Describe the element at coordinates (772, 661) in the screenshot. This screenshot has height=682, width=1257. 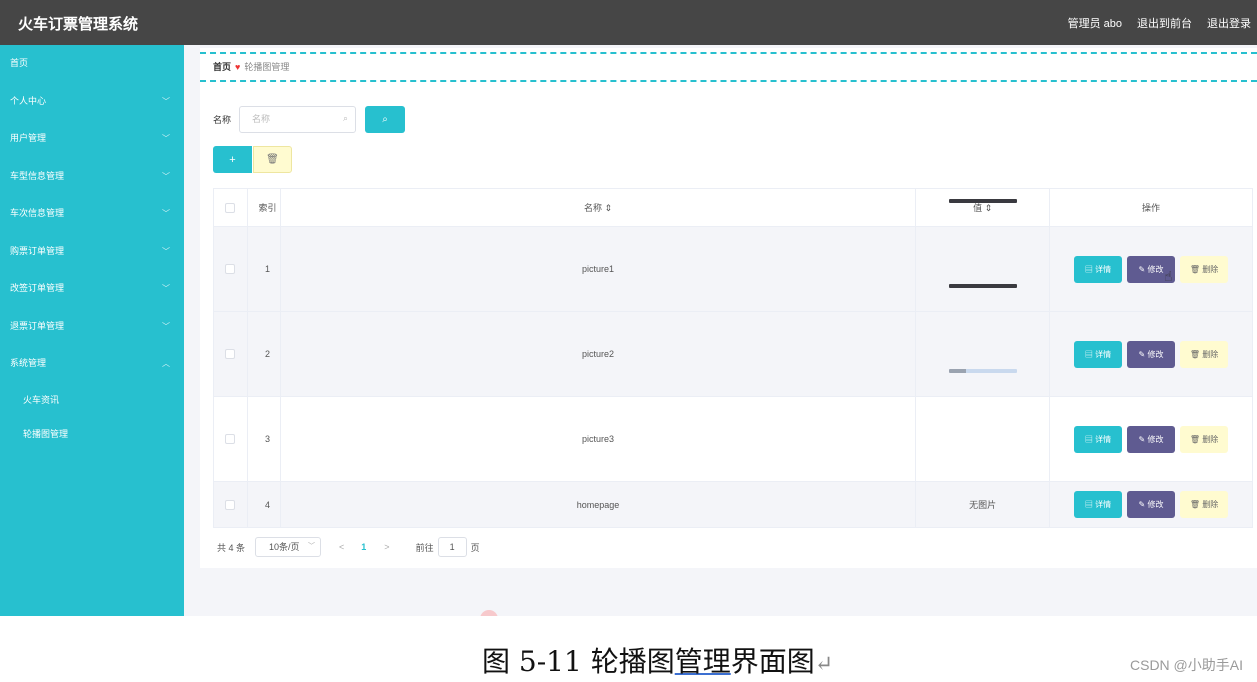
I see `caption-suffix: 界面图` at that location.